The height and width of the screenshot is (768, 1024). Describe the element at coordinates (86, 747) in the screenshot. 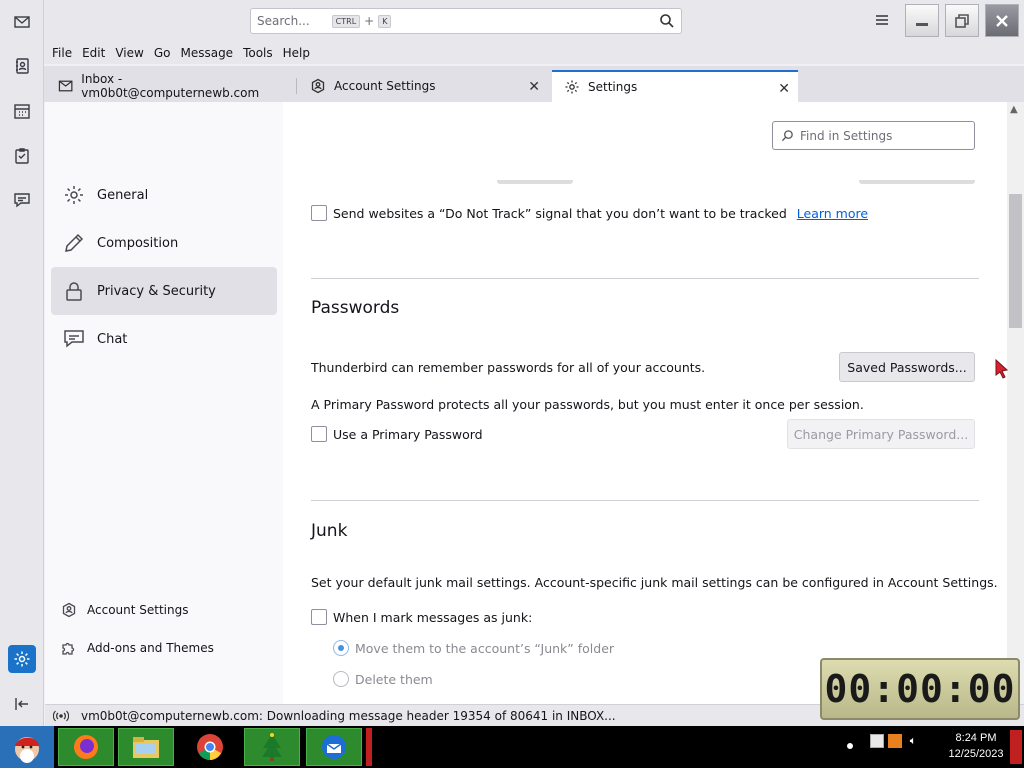

I see `taskbar-firefox` at that location.